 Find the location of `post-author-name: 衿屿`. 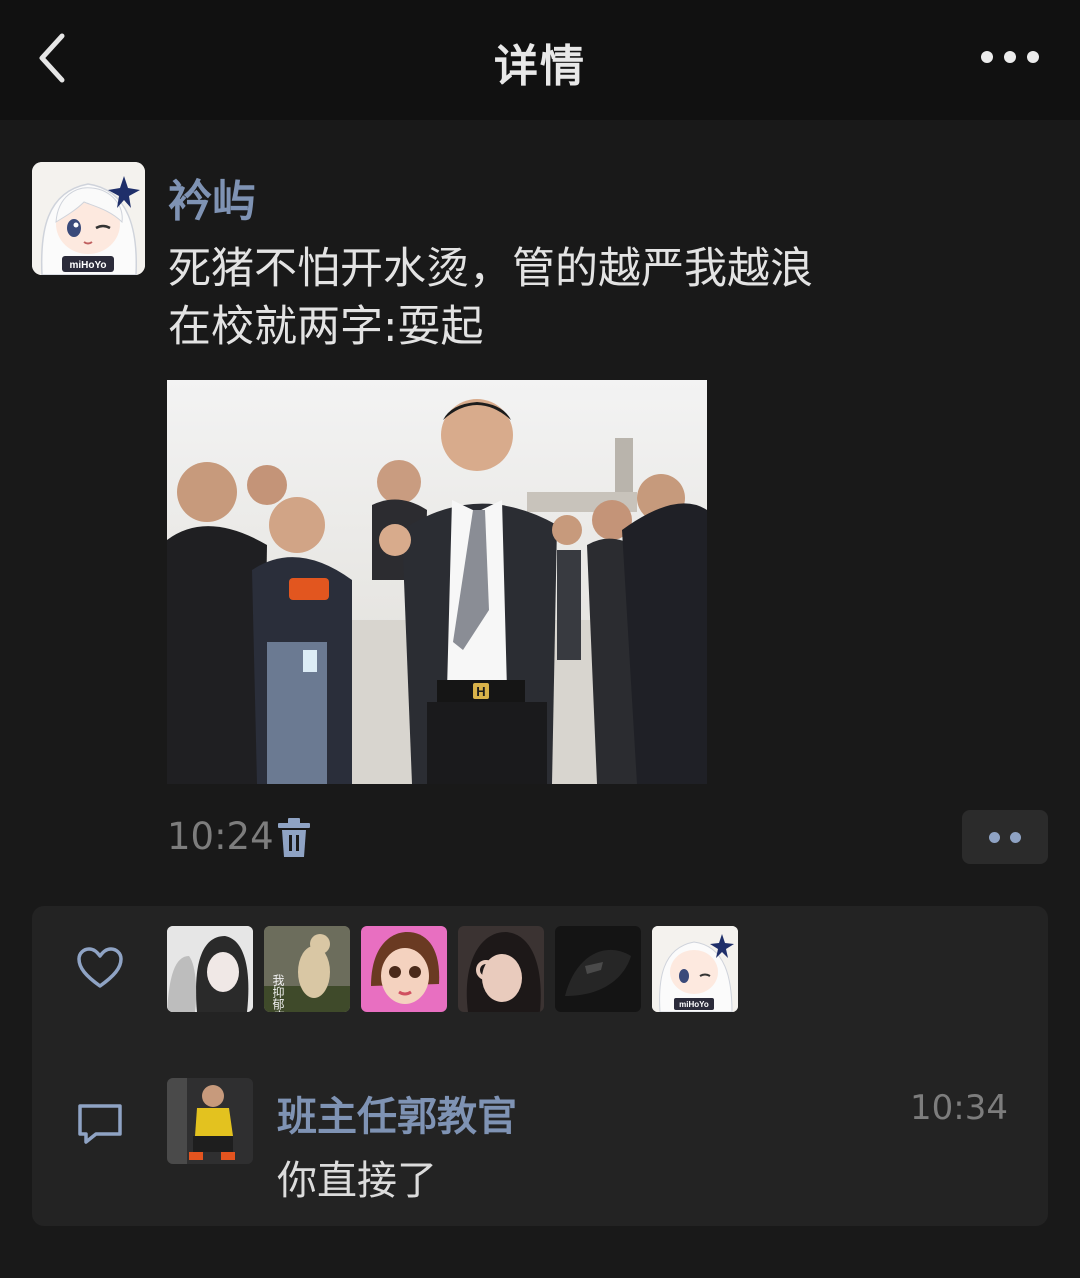

post-author-name: 衿屿 is located at coordinates (212, 197).